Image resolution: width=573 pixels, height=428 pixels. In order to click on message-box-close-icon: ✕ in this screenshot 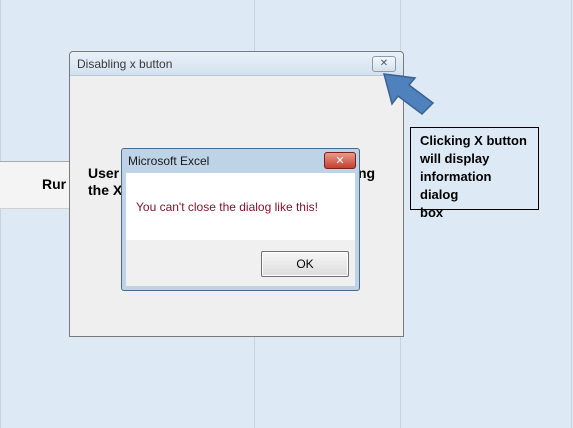, I will do `click(340, 160)`.